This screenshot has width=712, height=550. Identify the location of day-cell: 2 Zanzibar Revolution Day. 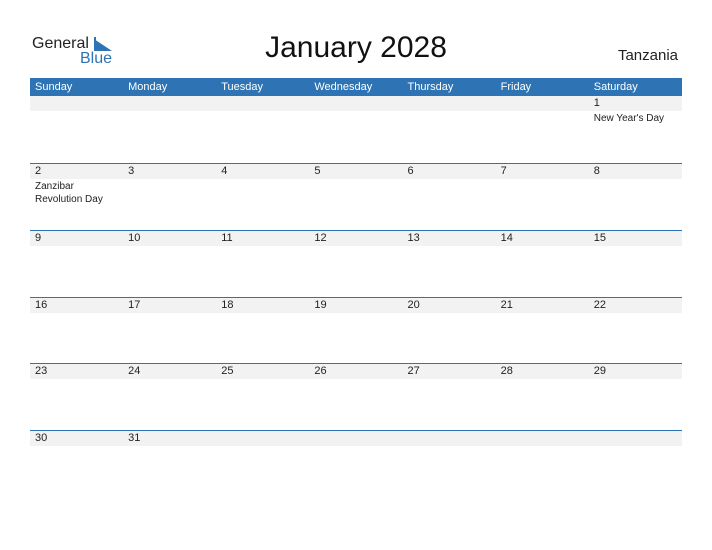
(76, 185).